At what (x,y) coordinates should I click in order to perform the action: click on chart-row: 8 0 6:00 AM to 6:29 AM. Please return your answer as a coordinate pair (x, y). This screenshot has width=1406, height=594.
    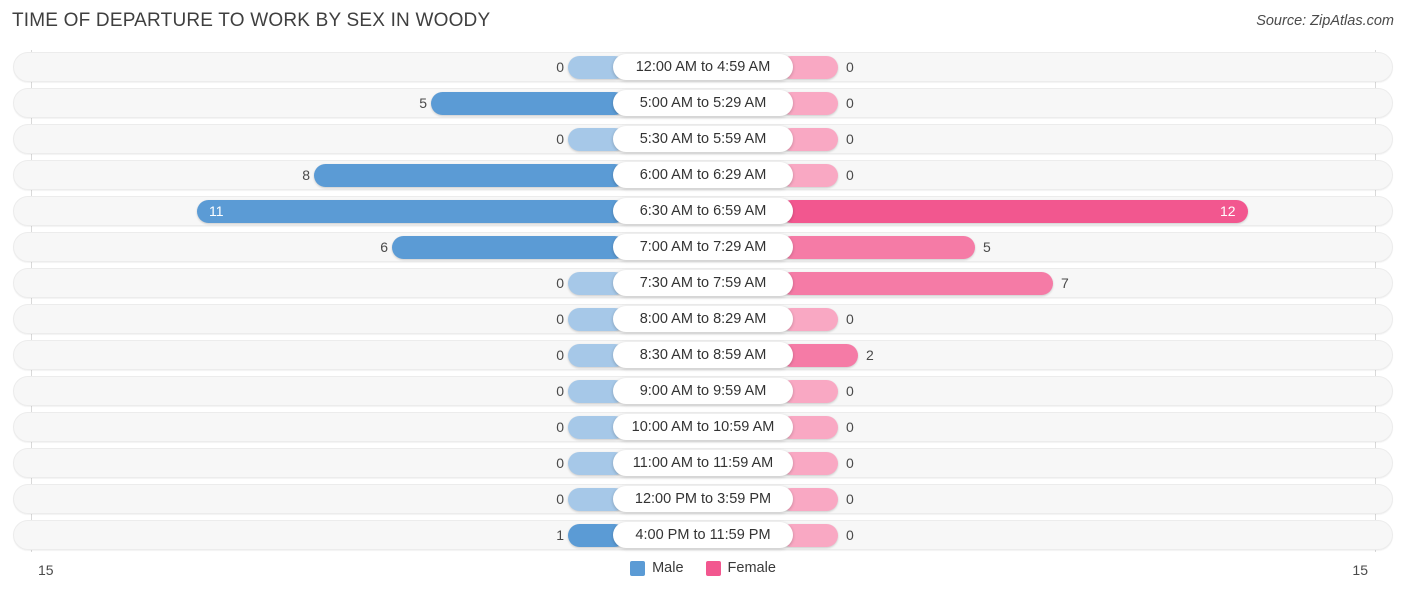
    Looking at the image, I should click on (703, 175).